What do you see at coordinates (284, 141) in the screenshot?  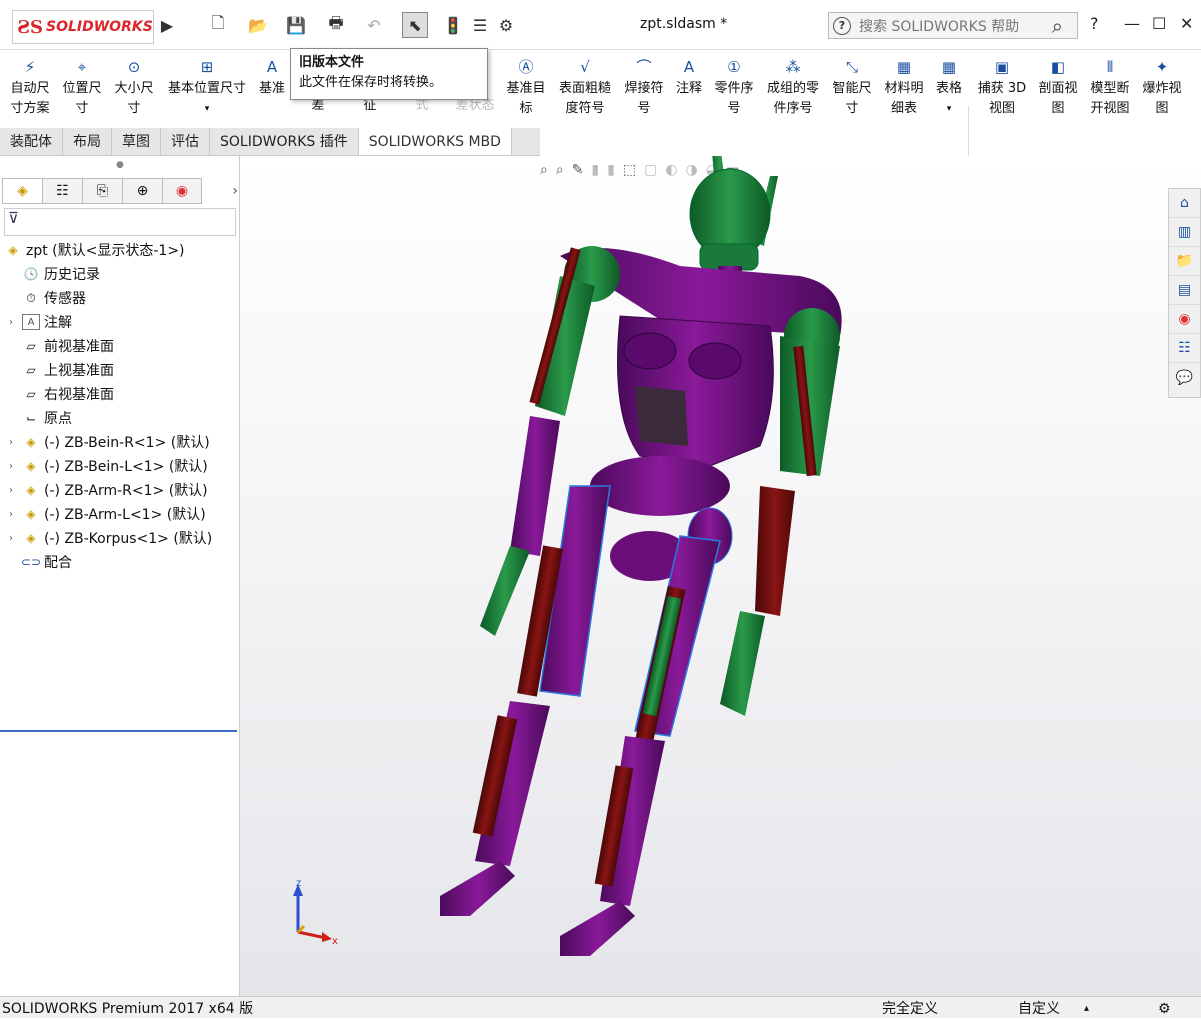 I see `tab-addins: SOLIDWORKS 插件` at bounding box center [284, 141].